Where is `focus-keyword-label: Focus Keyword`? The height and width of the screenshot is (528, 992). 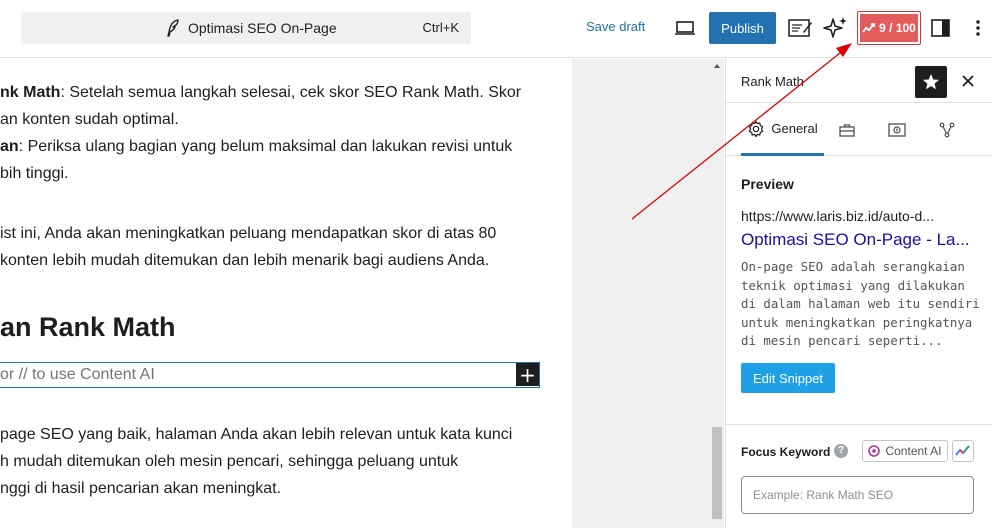
focus-keyword-label: Focus Keyword is located at coordinates (786, 452).